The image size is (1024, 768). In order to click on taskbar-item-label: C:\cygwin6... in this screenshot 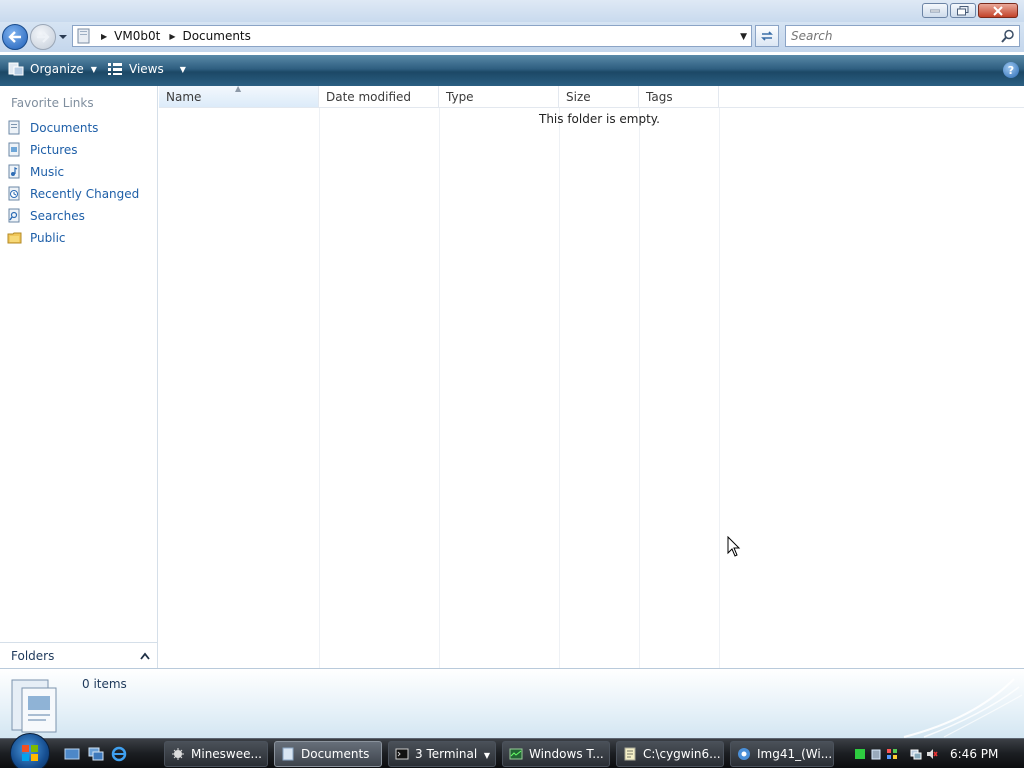, I will do `click(682, 754)`.